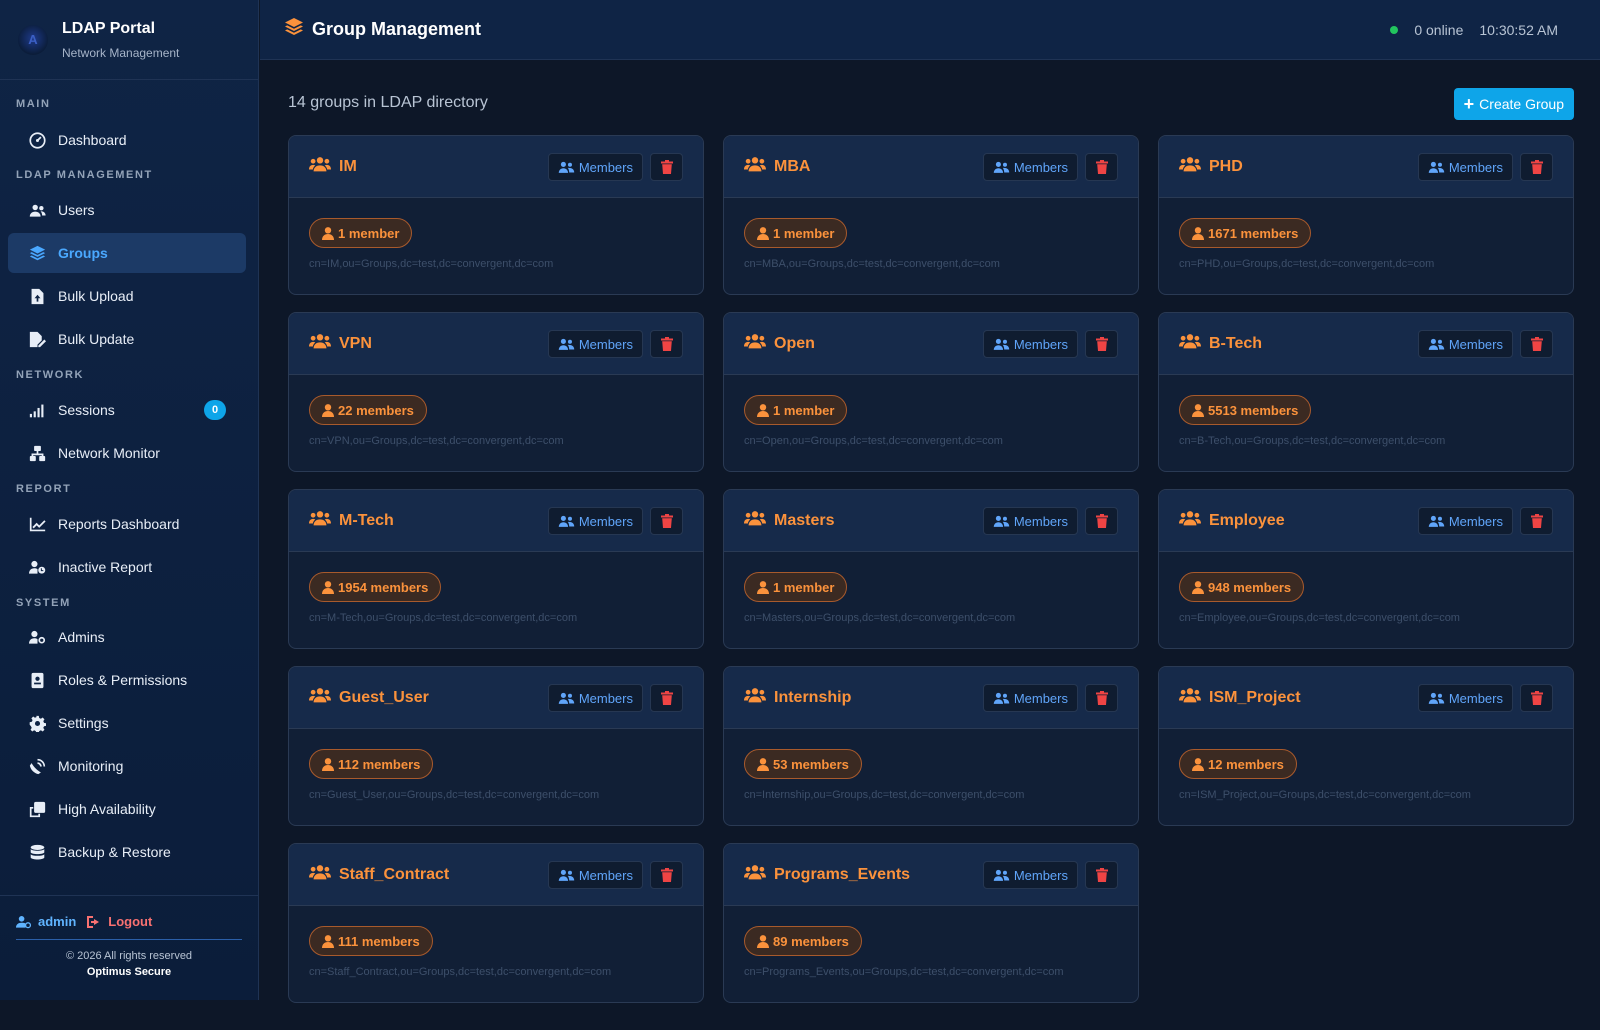 The image size is (1600, 1030). I want to click on sidebar-item-inactive-report: Inactive Report, so click(127, 567).